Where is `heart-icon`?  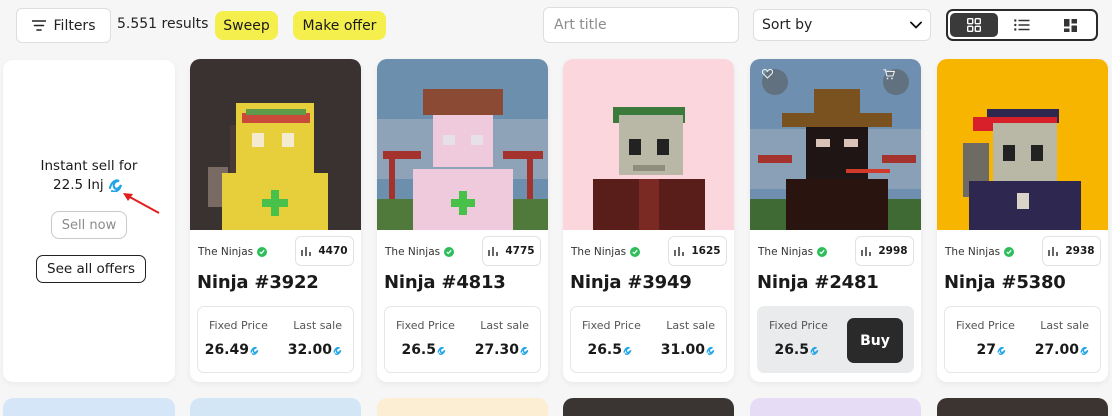
heart-icon is located at coordinates (767, 74).